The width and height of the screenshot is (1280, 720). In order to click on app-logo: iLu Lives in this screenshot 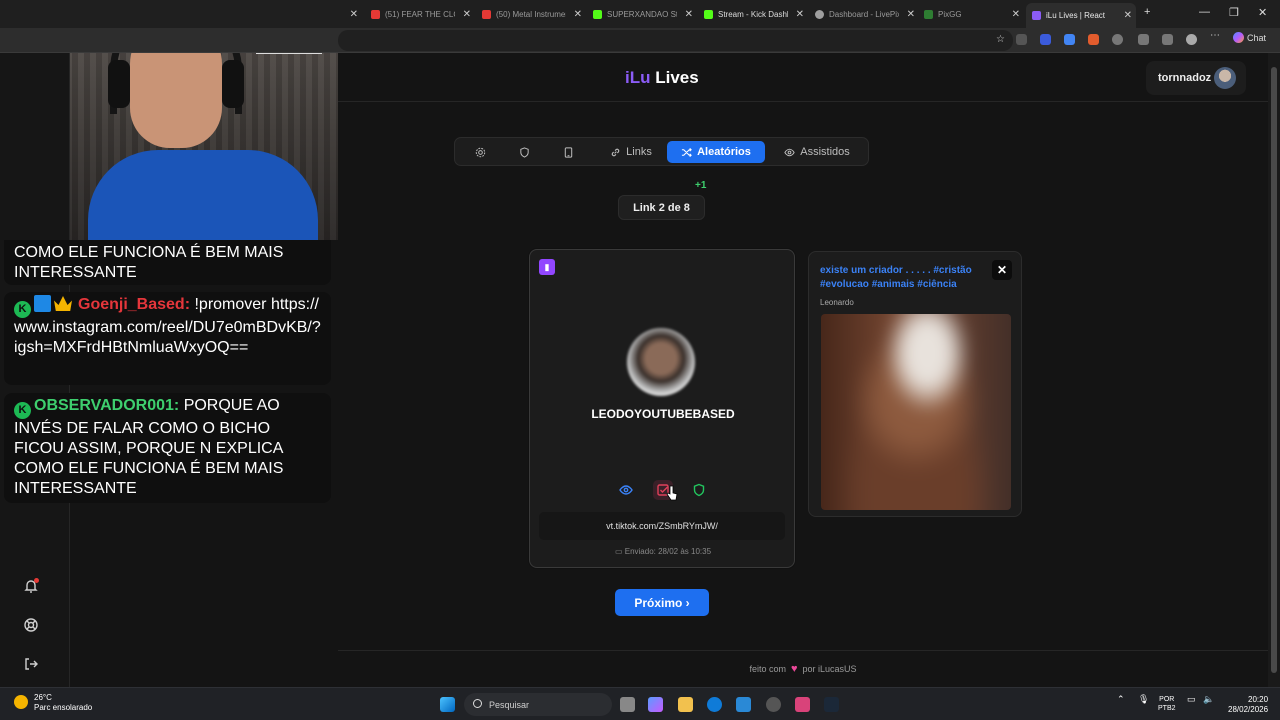, I will do `click(662, 78)`.